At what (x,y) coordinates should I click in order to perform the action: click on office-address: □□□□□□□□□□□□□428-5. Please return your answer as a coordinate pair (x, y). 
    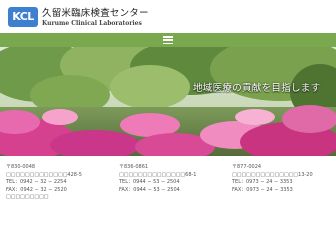
    Looking at the image, I should click on (44, 174).